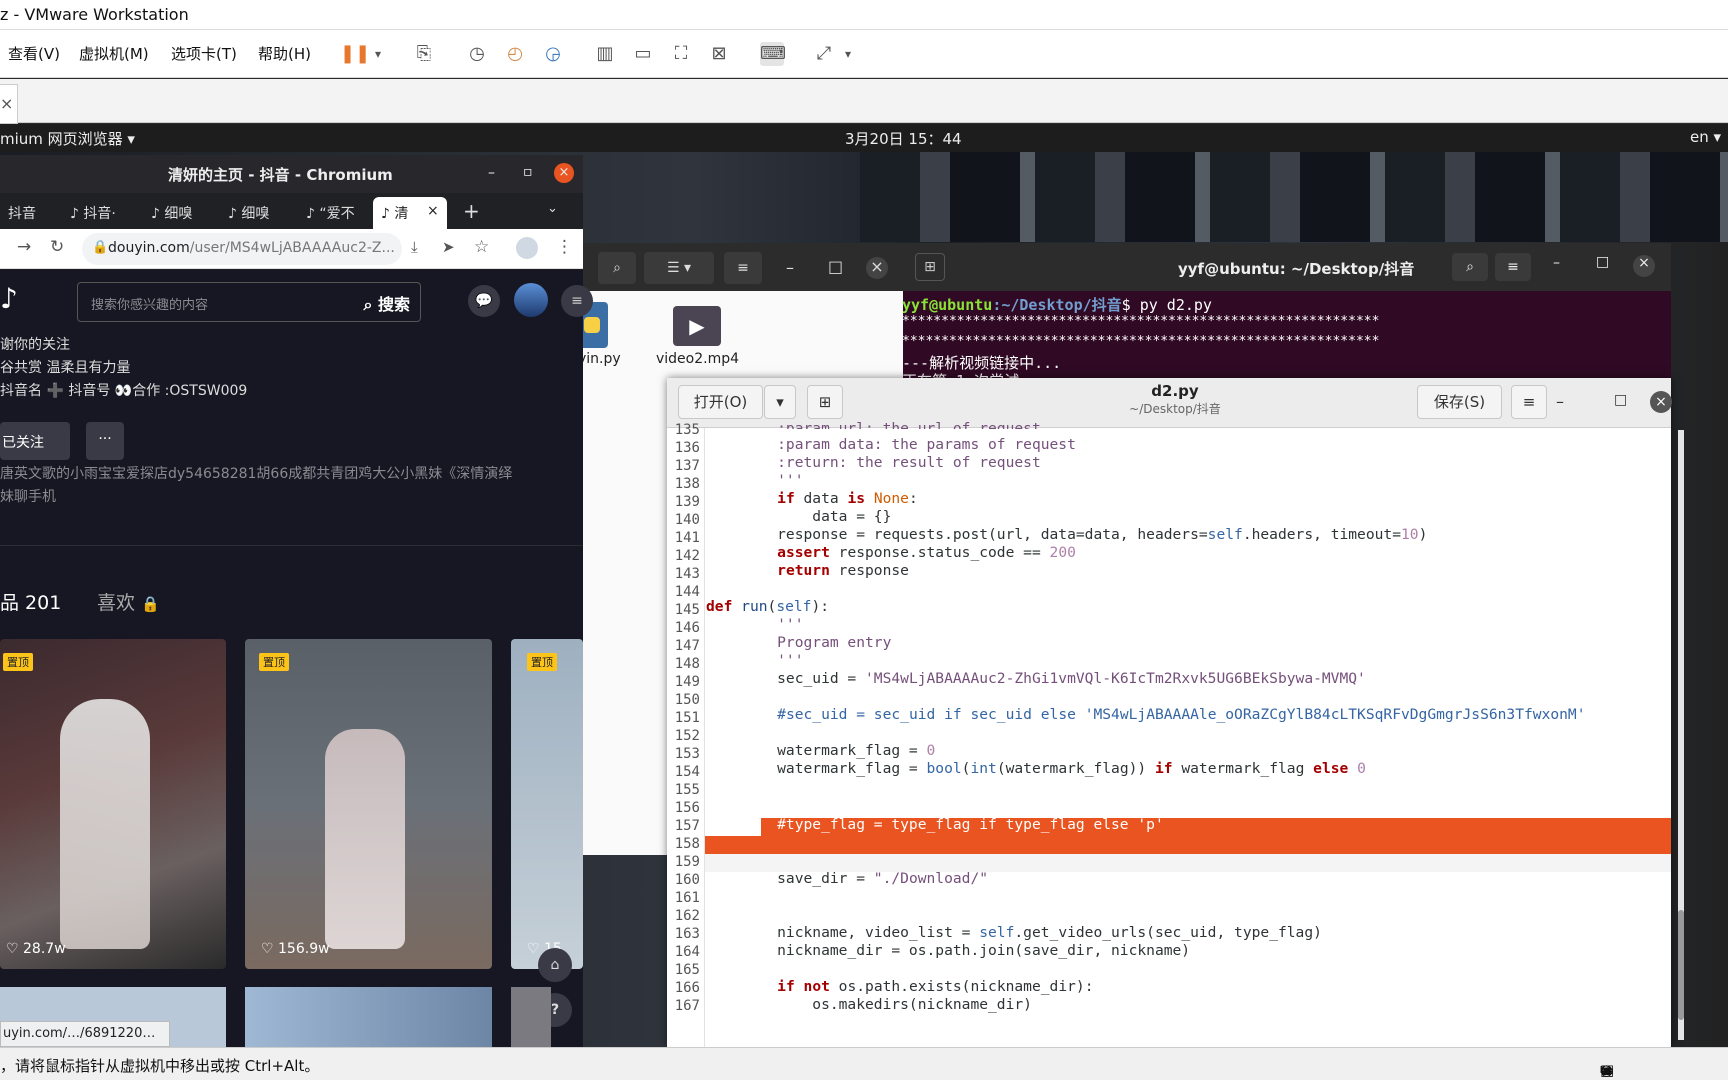  Describe the element at coordinates (697, 326) in the screenshot. I see `video-file-icon: ▶` at that location.